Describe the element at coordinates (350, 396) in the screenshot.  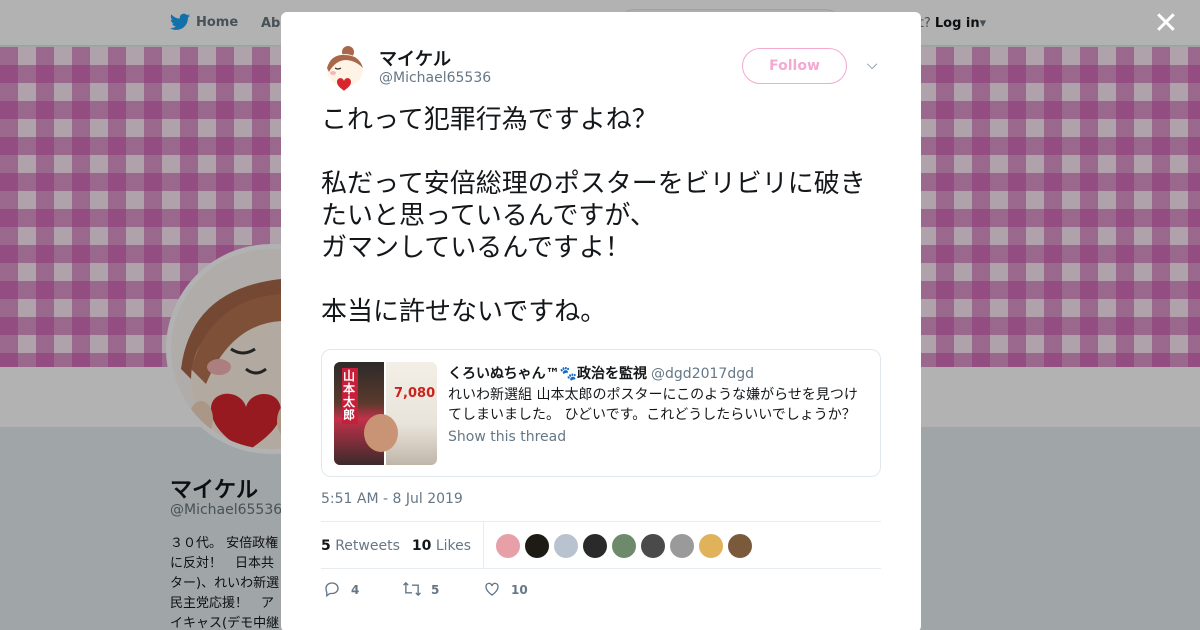
I see `poster-label: 山本太郎` at that location.